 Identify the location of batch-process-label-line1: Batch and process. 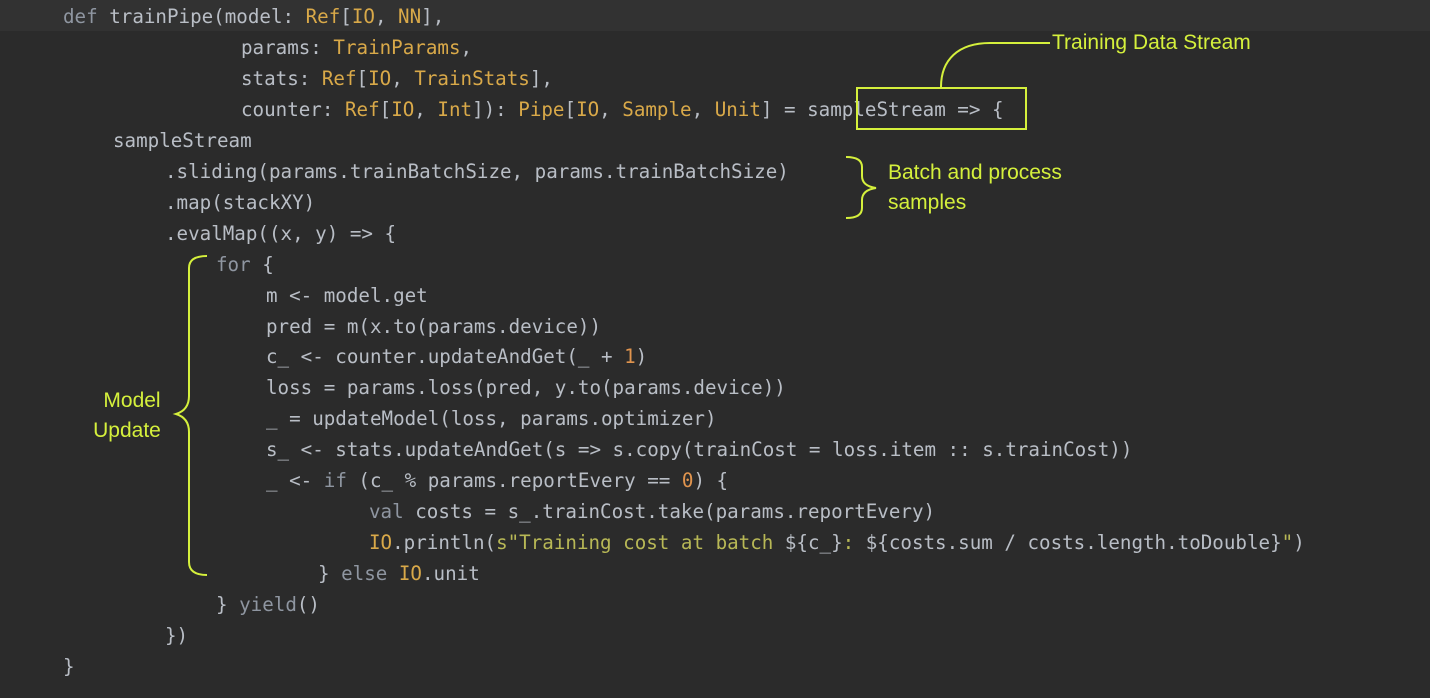
(975, 172).